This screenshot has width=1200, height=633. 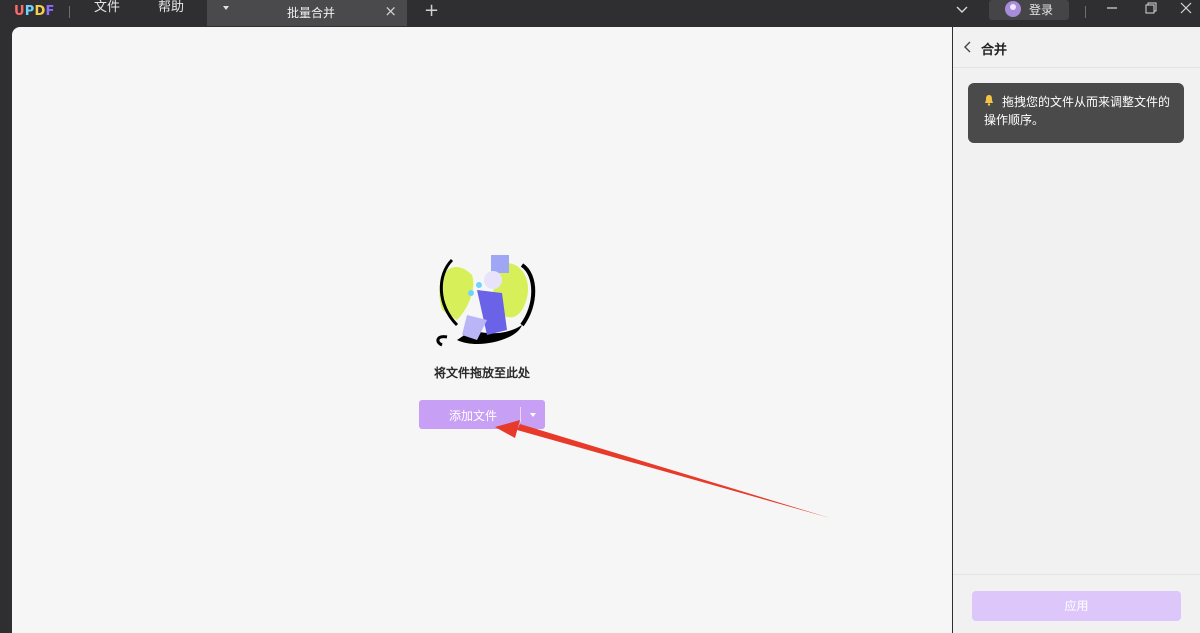 I want to click on minimize-icon, so click(x=1112, y=9).